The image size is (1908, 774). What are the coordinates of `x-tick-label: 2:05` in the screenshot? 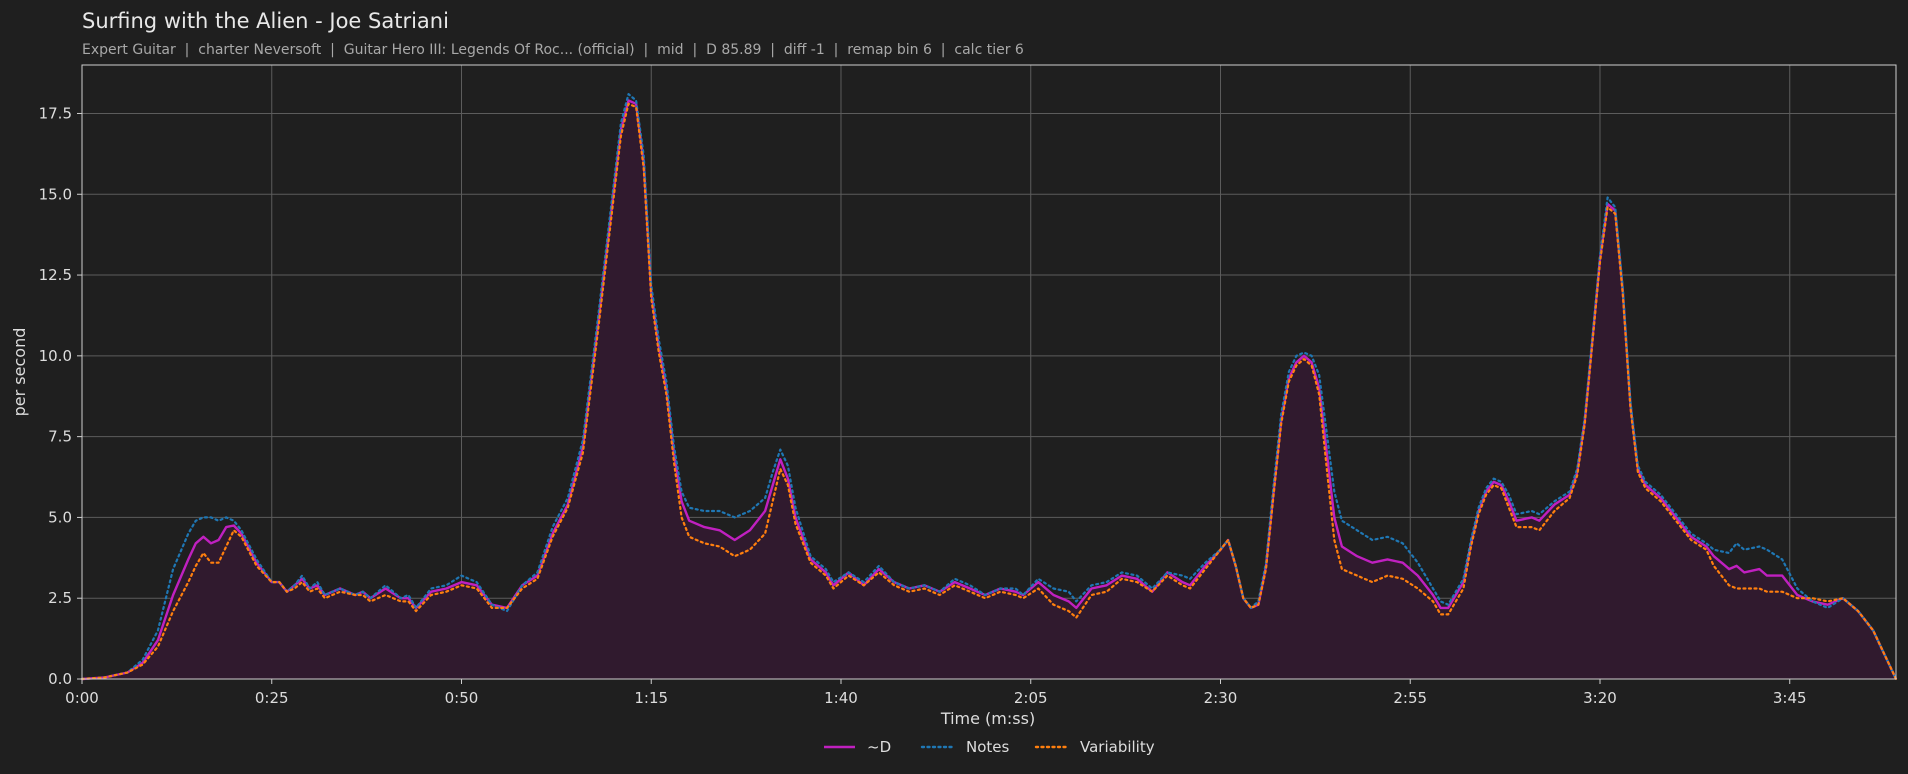 It's located at (1031, 698).